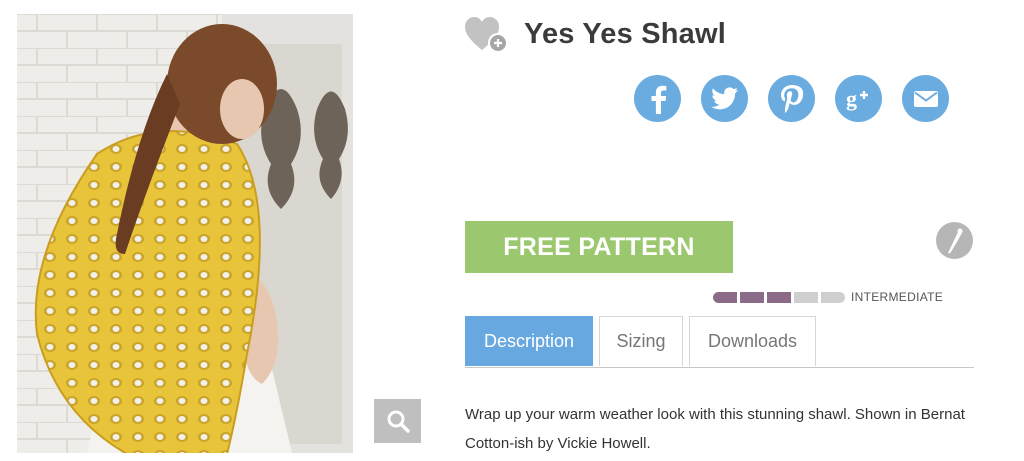 This screenshot has width=1024, height=461. I want to click on social-share-bar: g, so click(801, 98).